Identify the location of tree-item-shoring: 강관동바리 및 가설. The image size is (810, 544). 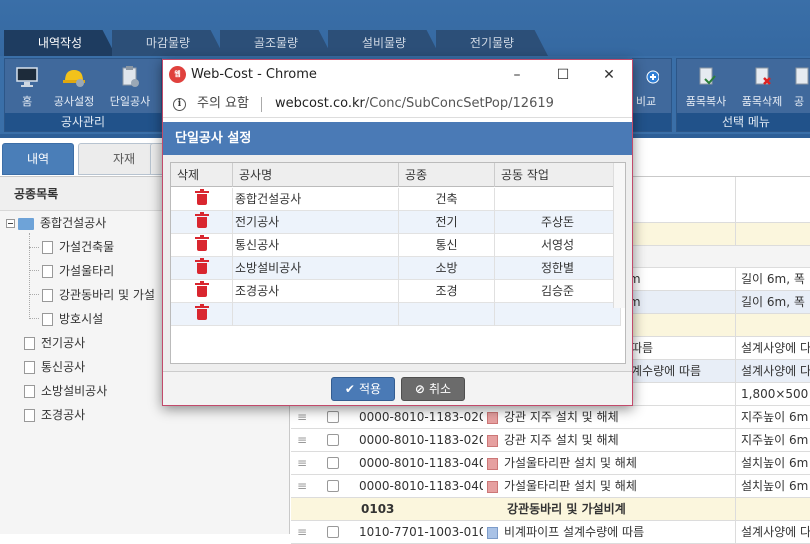
(98, 295).